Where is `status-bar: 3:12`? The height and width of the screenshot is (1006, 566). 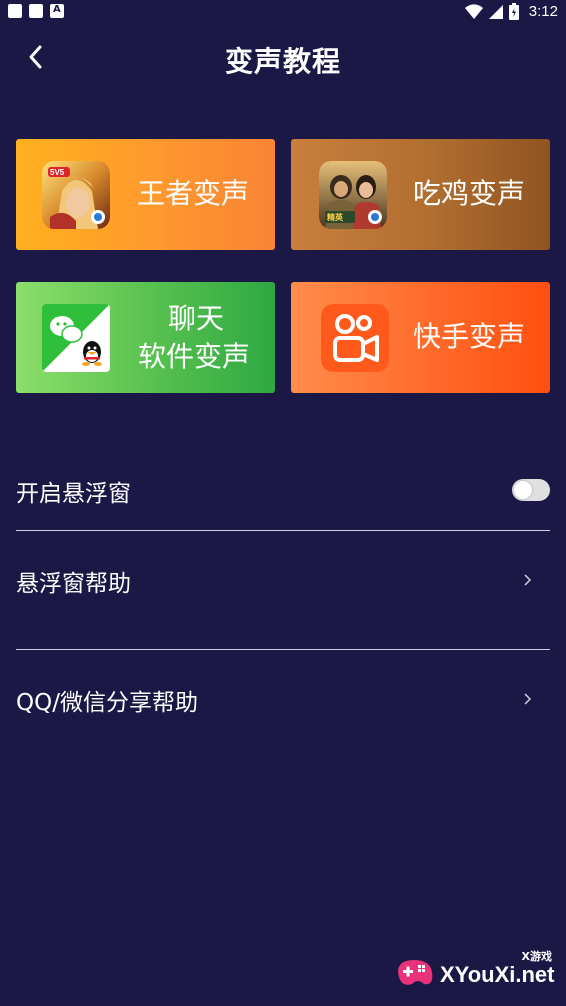
status-bar: 3:12 is located at coordinates (283, 12).